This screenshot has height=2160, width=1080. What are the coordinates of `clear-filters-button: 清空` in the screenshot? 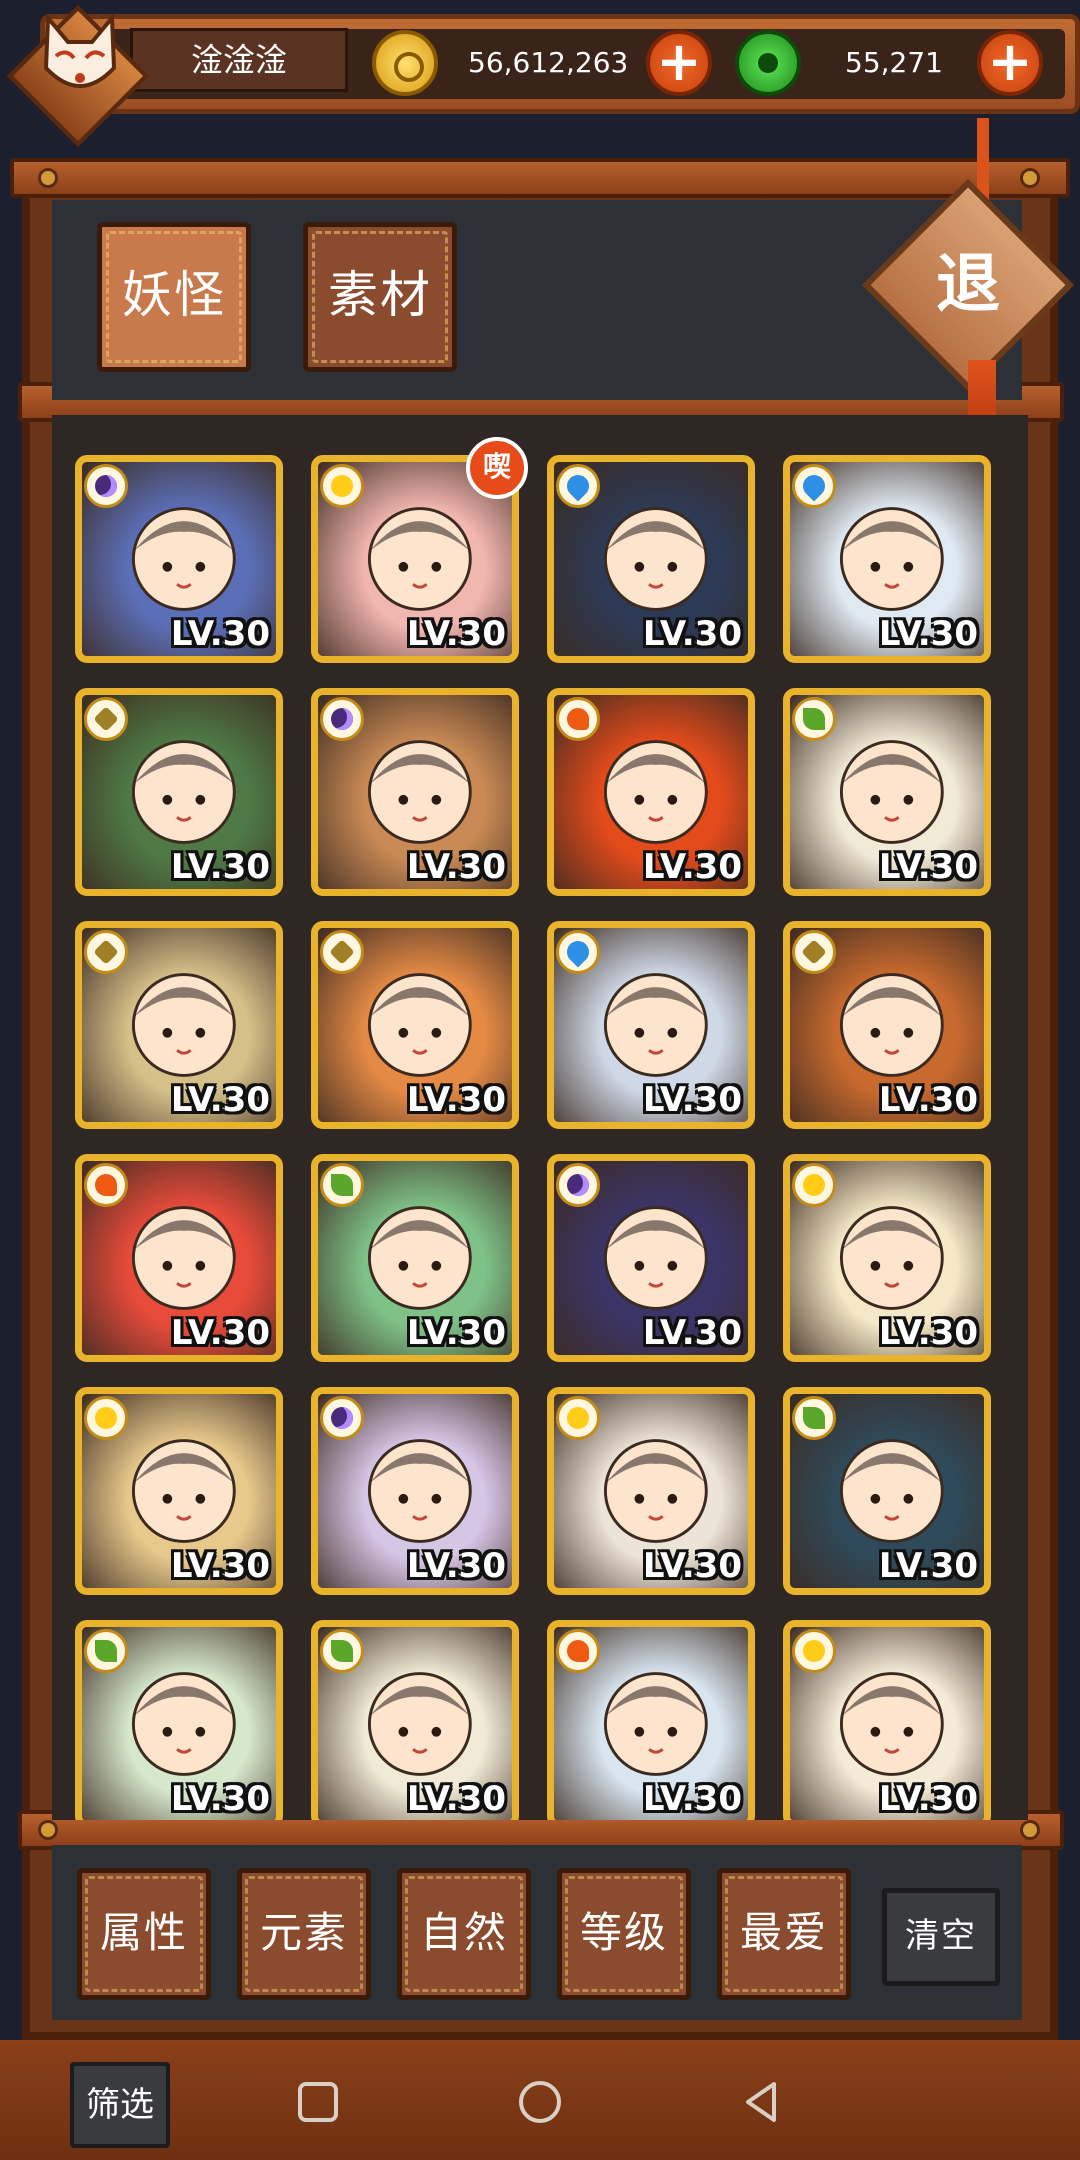 It's located at (941, 1937).